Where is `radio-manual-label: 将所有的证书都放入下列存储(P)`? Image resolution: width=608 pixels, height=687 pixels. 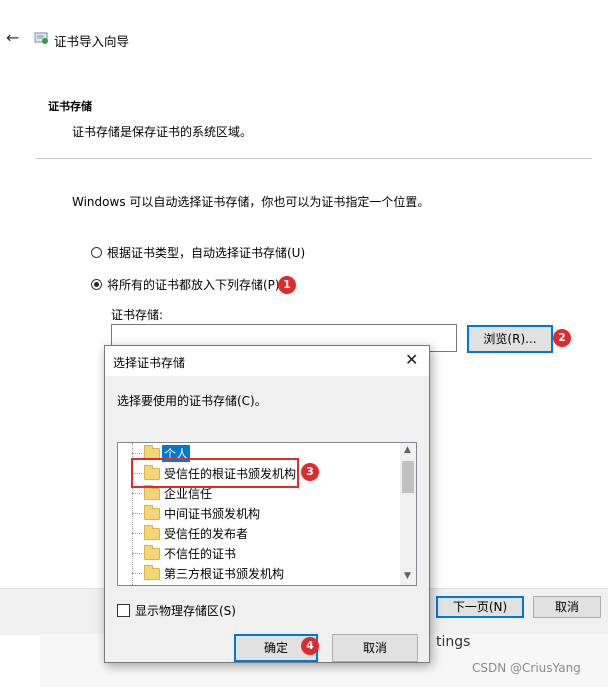
radio-manual-label: 将所有的证书都放入下列存储(P) is located at coordinates (193, 284).